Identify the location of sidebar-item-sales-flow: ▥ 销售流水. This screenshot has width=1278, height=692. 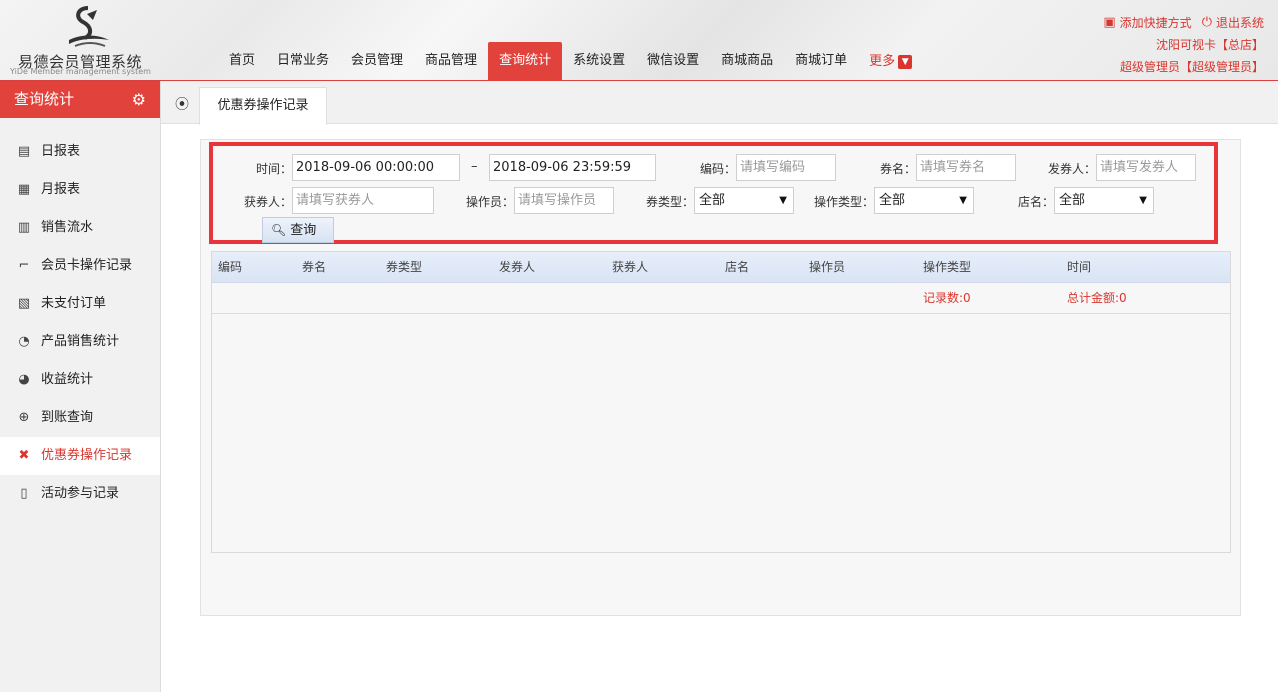
(80, 228).